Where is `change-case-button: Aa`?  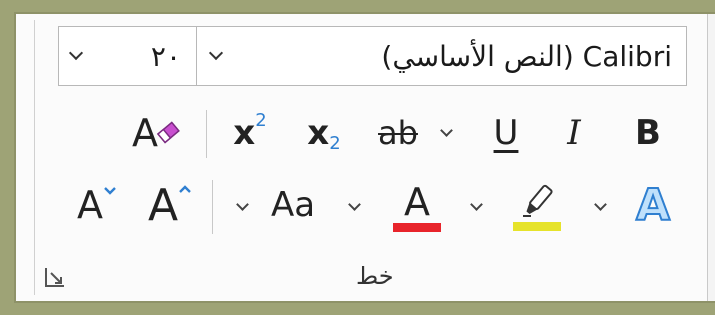 change-case-button: Aa is located at coordinates (293, 205).